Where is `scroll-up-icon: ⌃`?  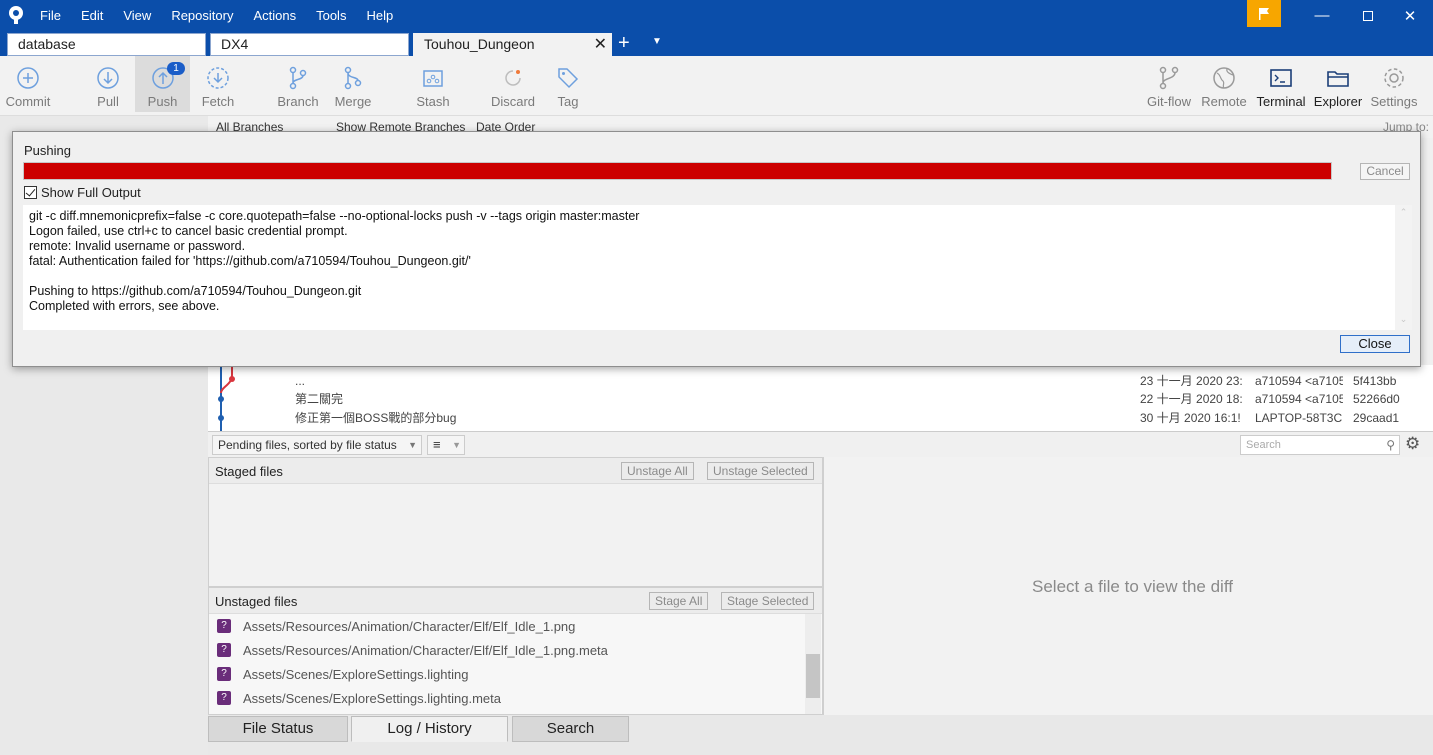 scroll-up-icon: ⌃ is located at coordinates (1403, 212).